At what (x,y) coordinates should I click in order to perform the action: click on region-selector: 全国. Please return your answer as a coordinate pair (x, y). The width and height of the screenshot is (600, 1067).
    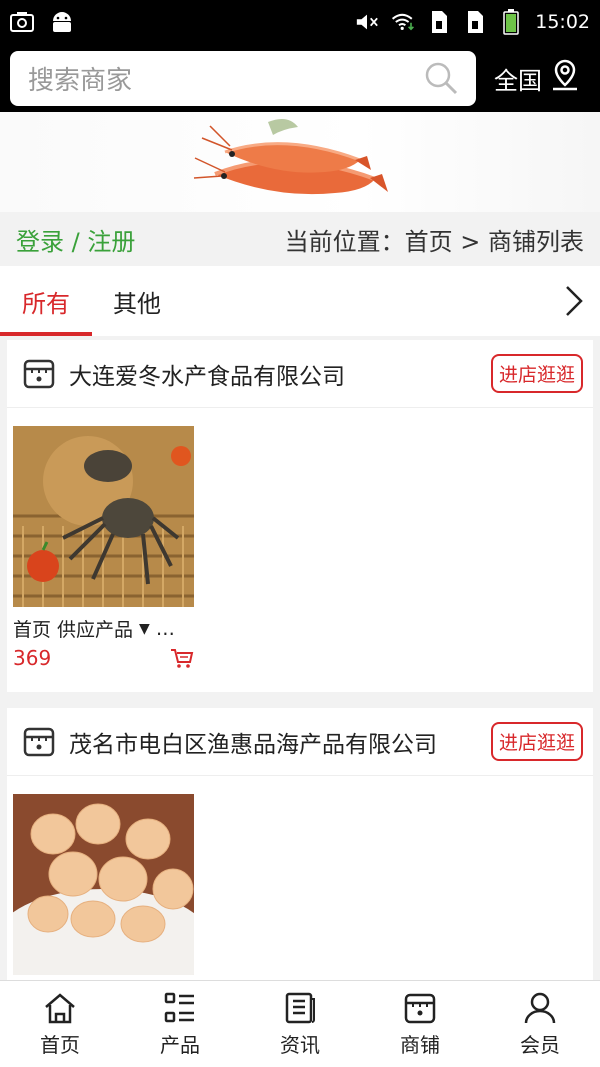
    Looking at the image, I should click on (537, 78).